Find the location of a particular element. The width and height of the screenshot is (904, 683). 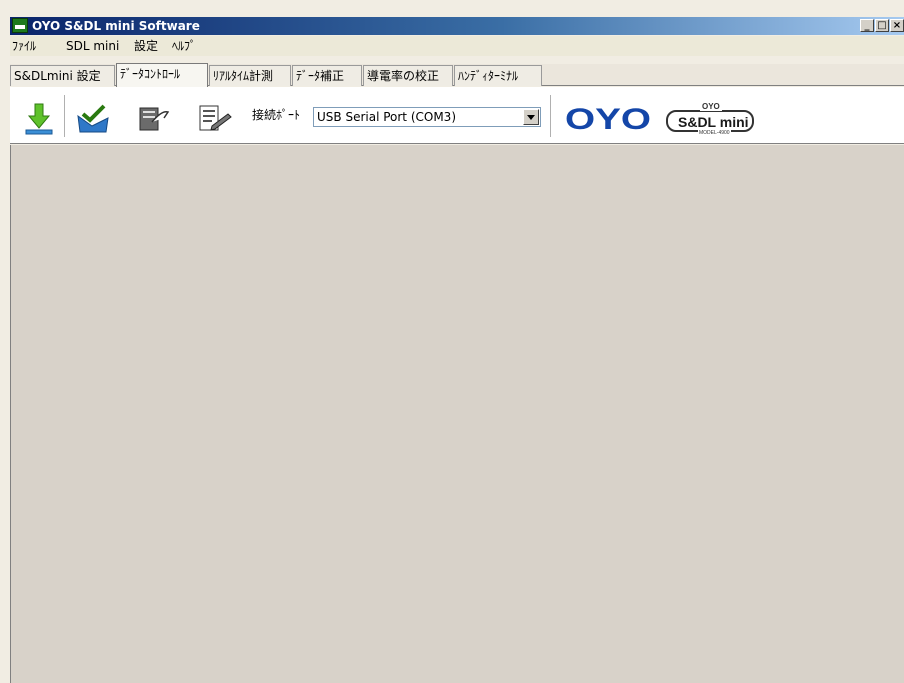

tab-realtime-measurement: ﾘｱﾙﾀｲﾑ計測 is located at coordinates (250, 75).